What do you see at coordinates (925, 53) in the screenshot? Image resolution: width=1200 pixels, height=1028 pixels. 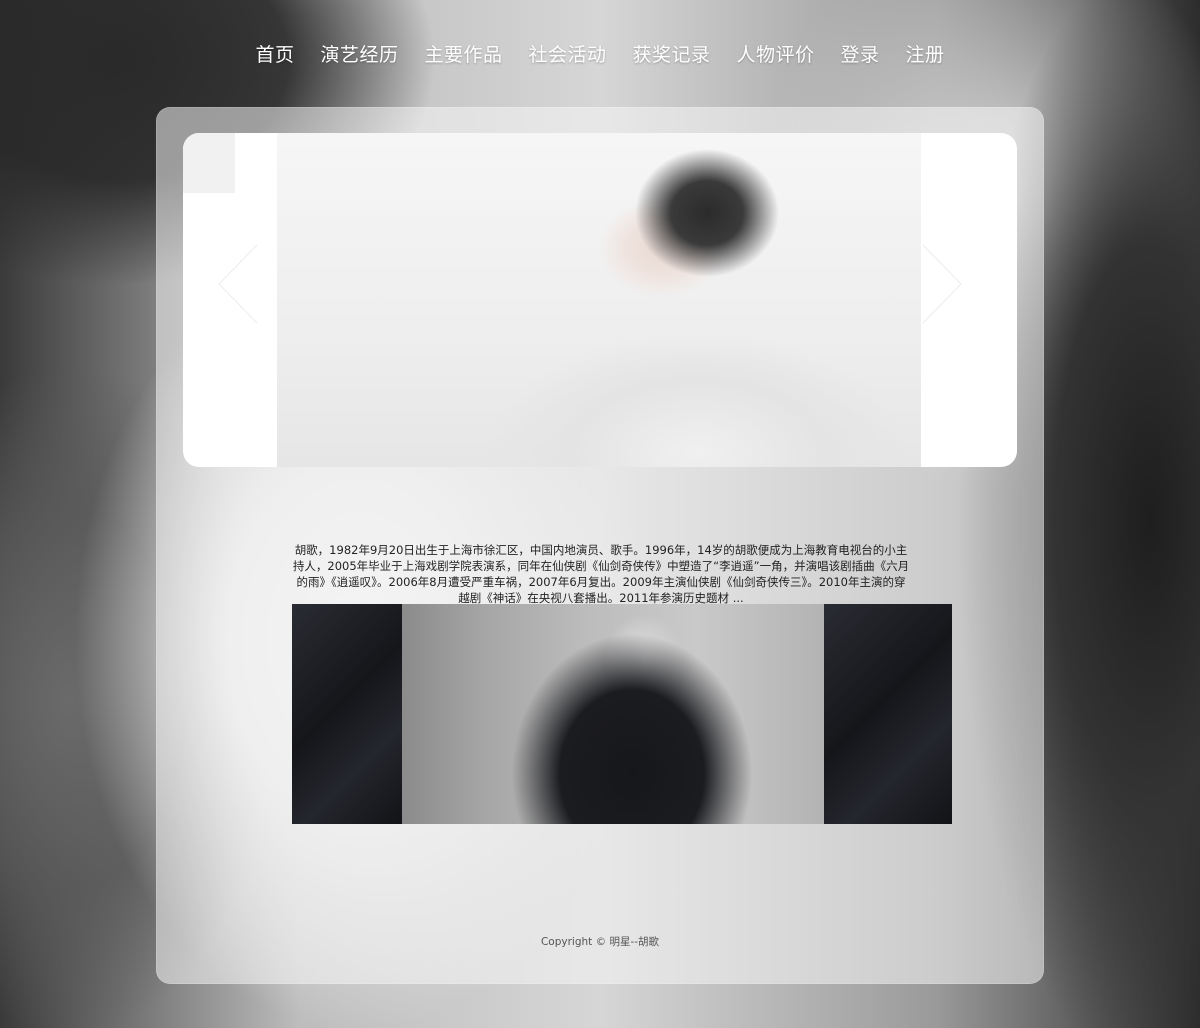 I see `nav-item-register: 注册` at bounding box center [925, 53].